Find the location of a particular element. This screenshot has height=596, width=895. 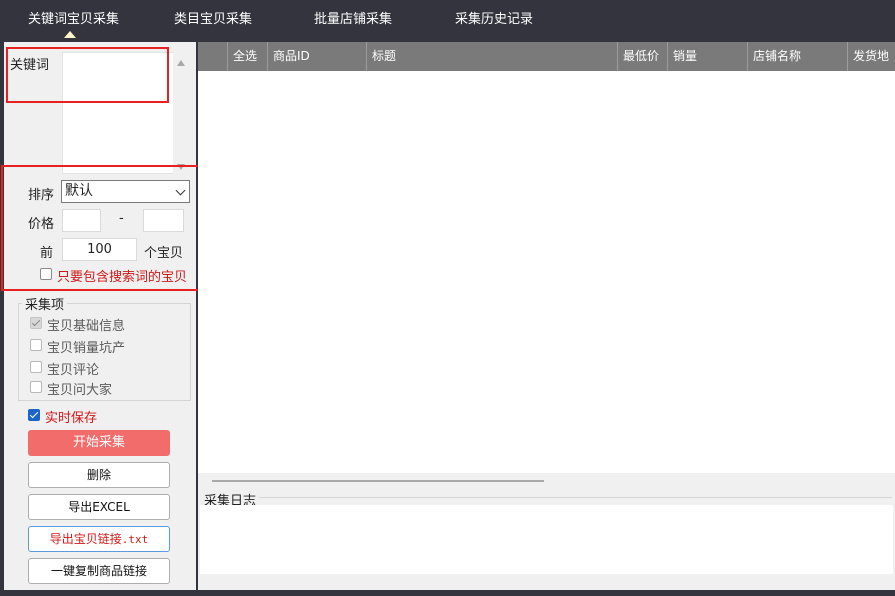

column-header-ship-from: 发货地 is located at coordinates (871, 56).